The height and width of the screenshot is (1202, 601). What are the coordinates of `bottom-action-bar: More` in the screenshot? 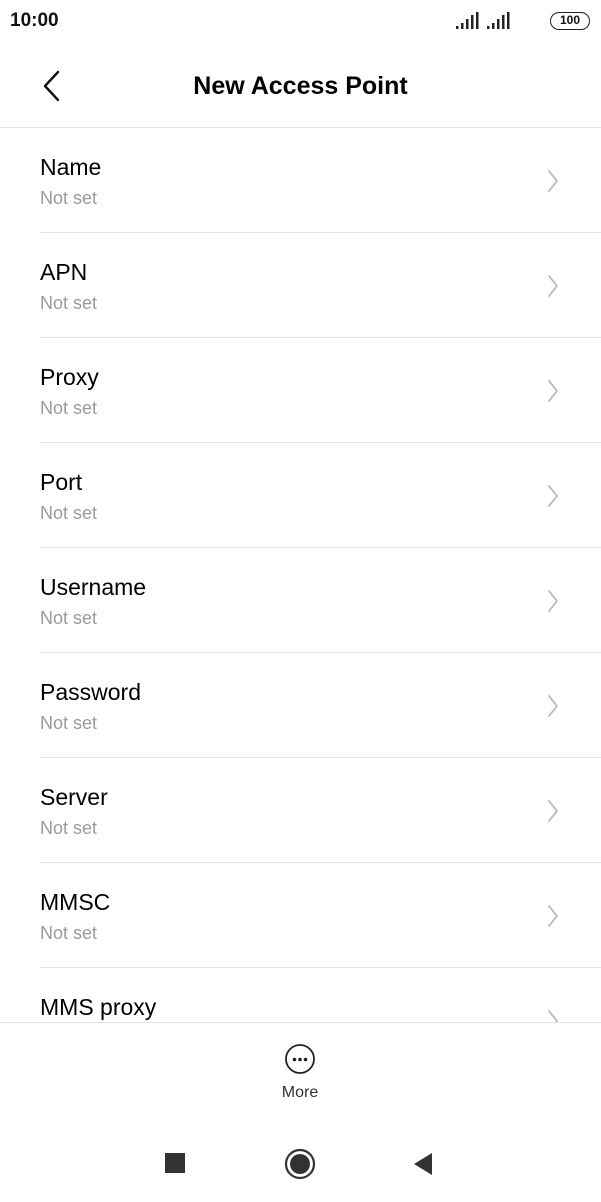 It's located at (300, 1072).